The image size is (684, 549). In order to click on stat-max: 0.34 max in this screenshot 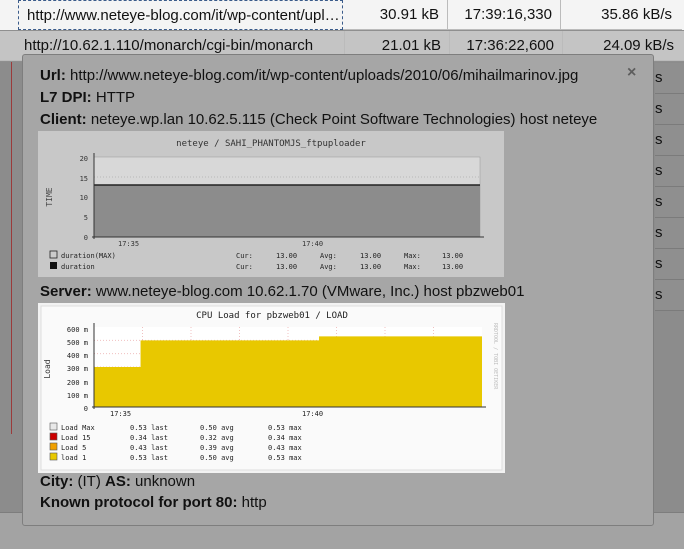, I will do `click(285, 438)`.